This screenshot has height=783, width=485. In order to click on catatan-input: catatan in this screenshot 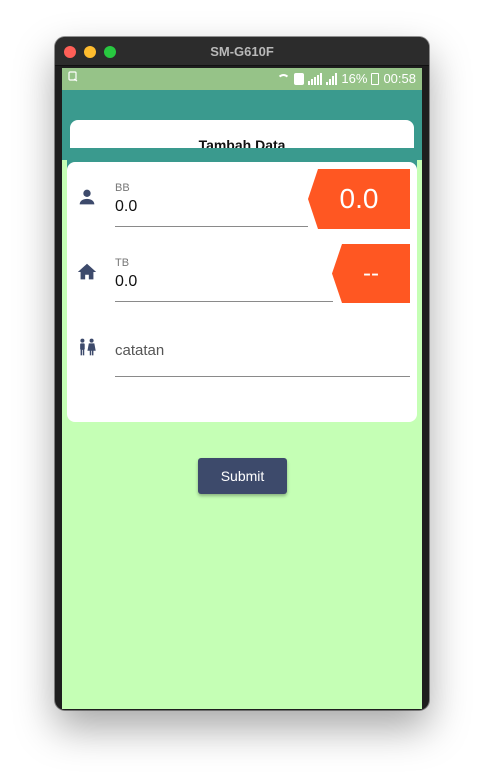, I will do `click(139, 350)`.